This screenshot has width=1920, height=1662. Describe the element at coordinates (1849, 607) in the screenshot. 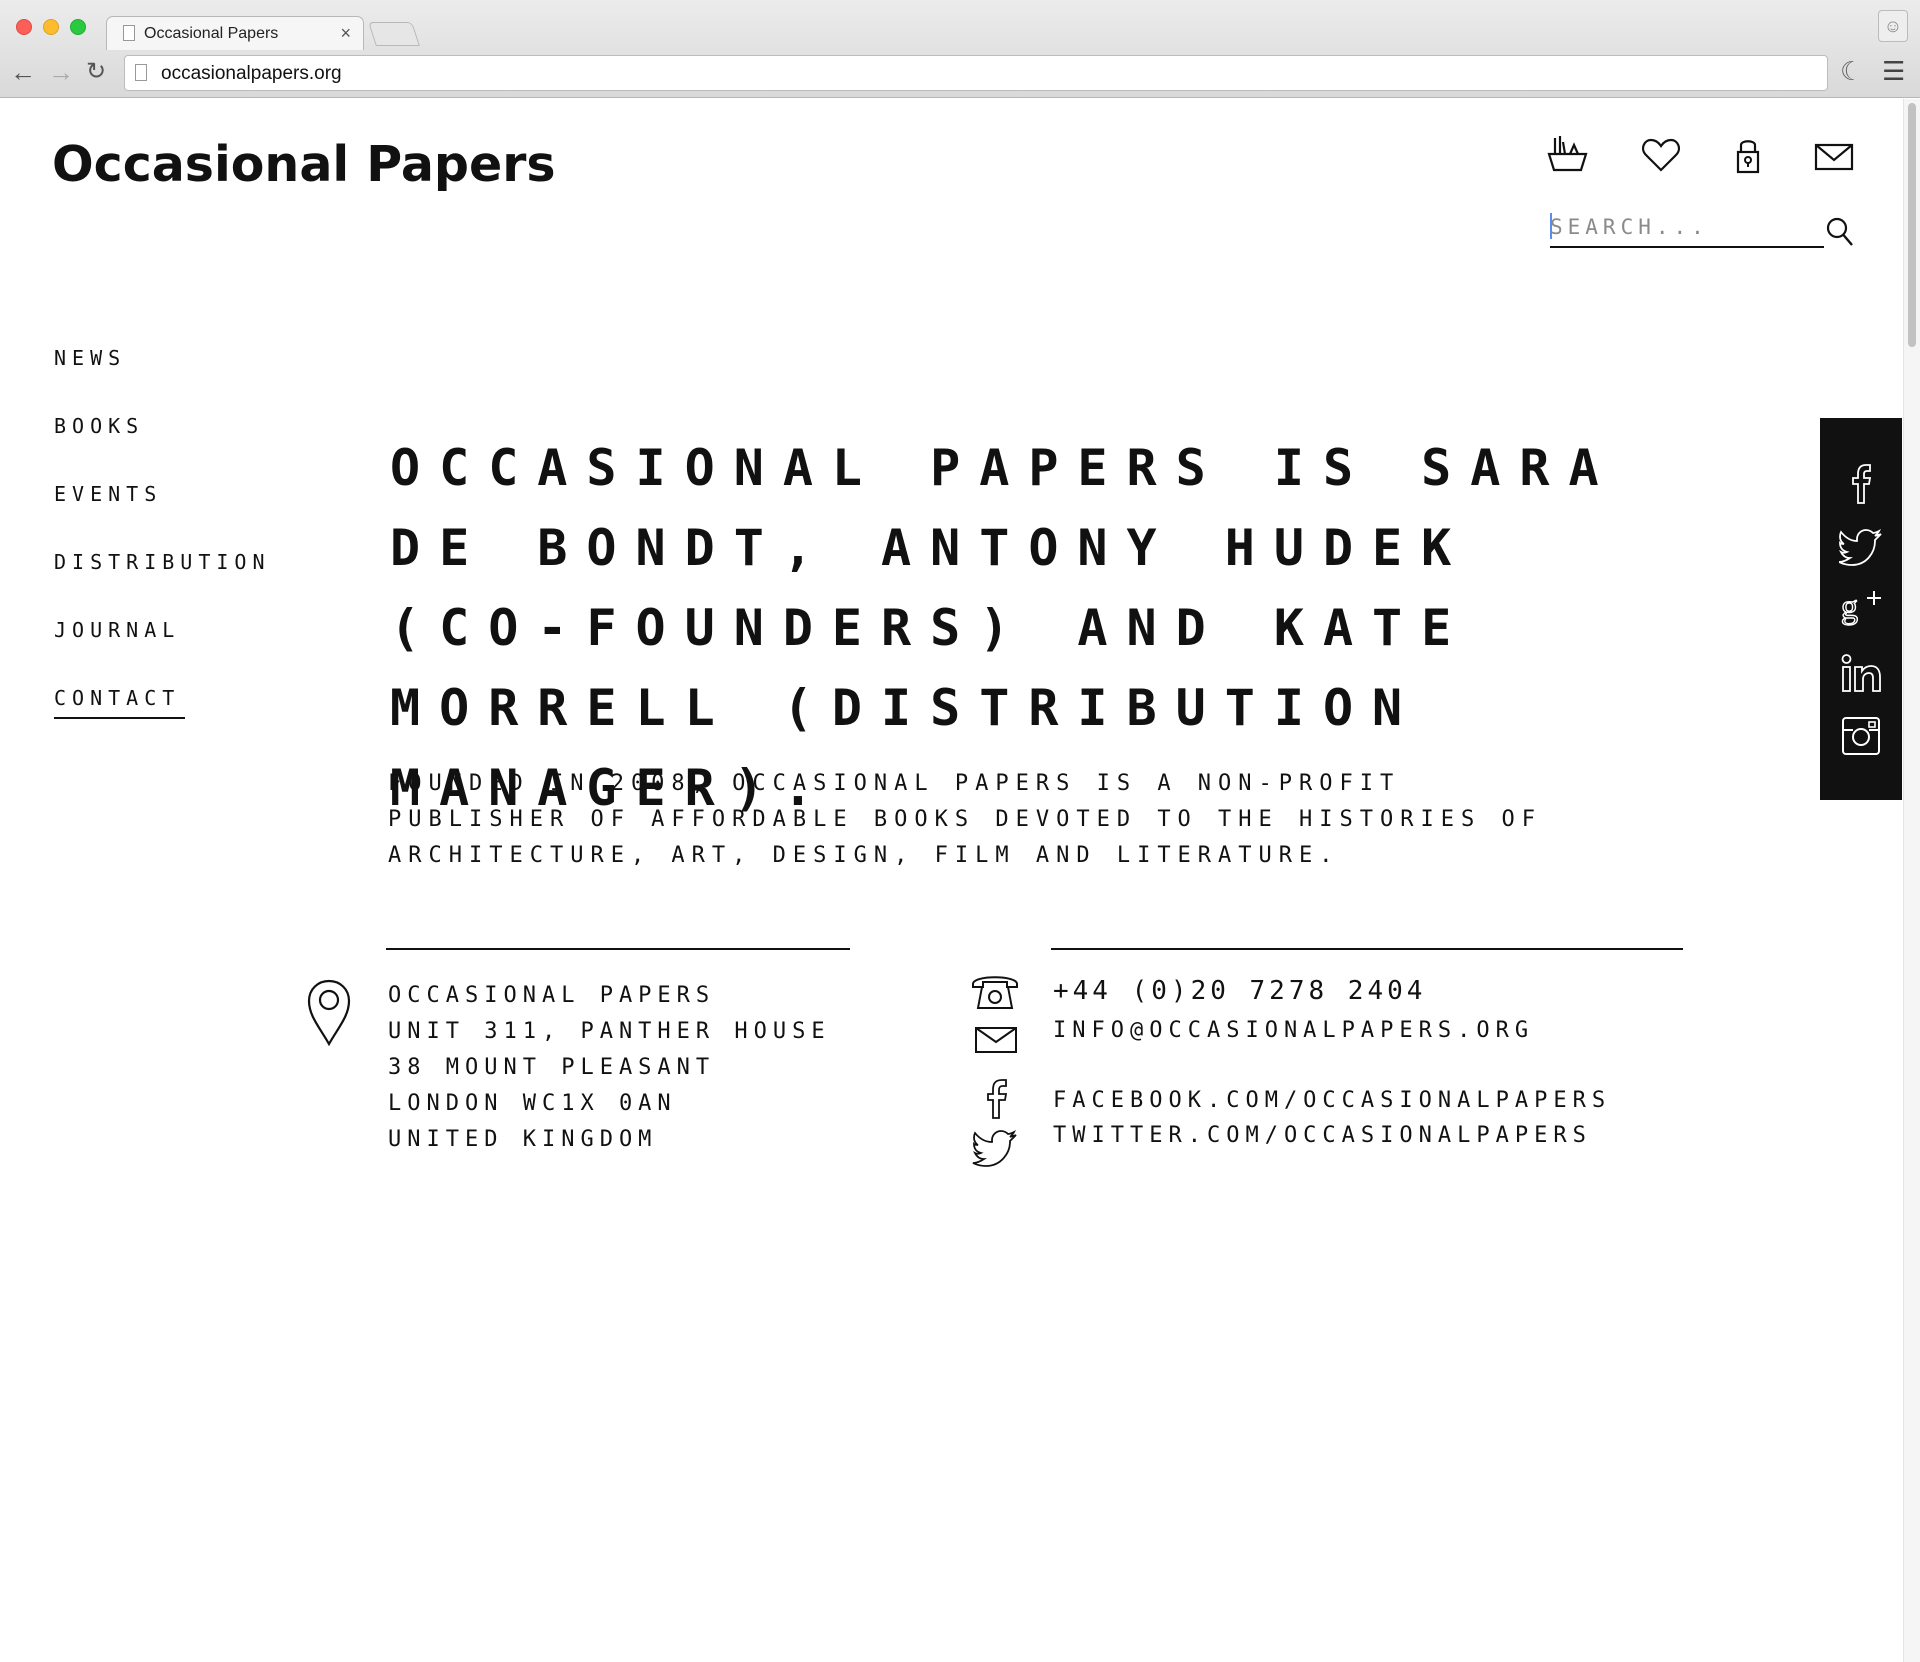

I see `svg-text: g` at that location.